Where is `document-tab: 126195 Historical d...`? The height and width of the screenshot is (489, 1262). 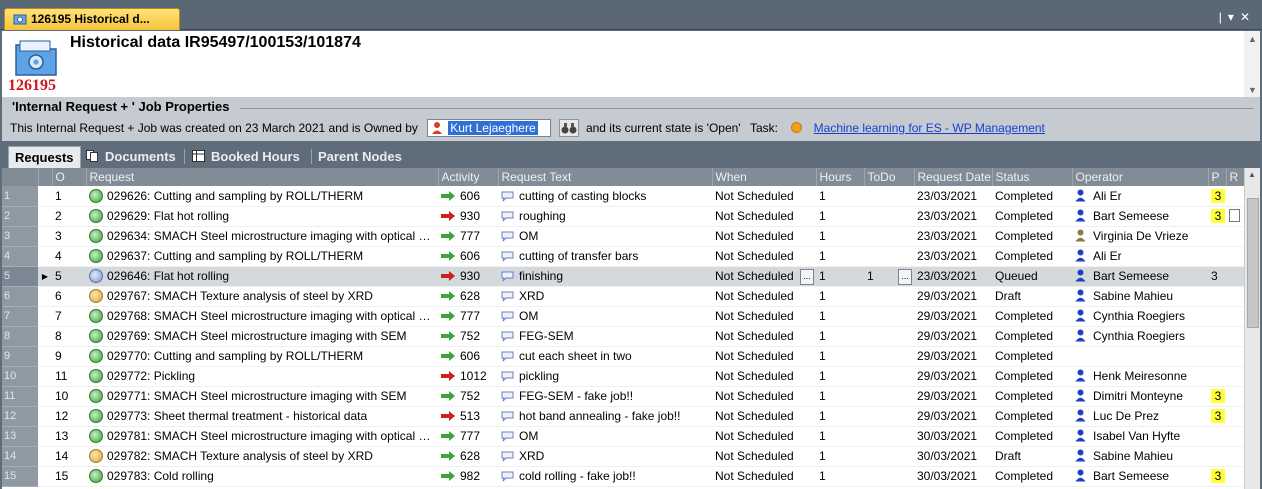
document-tab: 126195 Historical d... is located at coordinates (92, 19).